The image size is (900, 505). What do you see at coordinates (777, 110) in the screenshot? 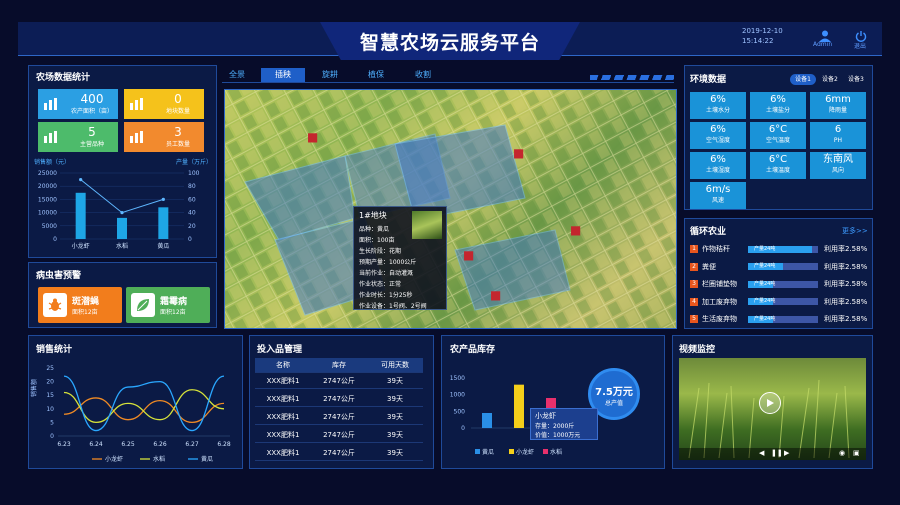
I see `env-label: 土壤盐分` at bounding box center [777, 110].